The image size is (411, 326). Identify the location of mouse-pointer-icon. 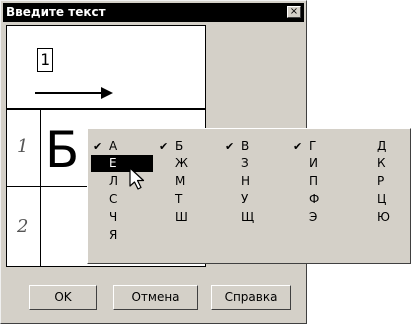
(137, 178).